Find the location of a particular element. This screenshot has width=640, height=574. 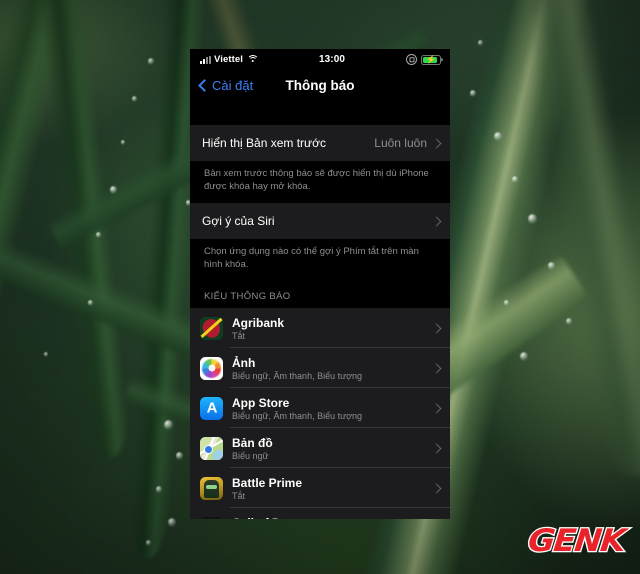

table-row: Agribank Tắt is located at coordinates (320, 328).